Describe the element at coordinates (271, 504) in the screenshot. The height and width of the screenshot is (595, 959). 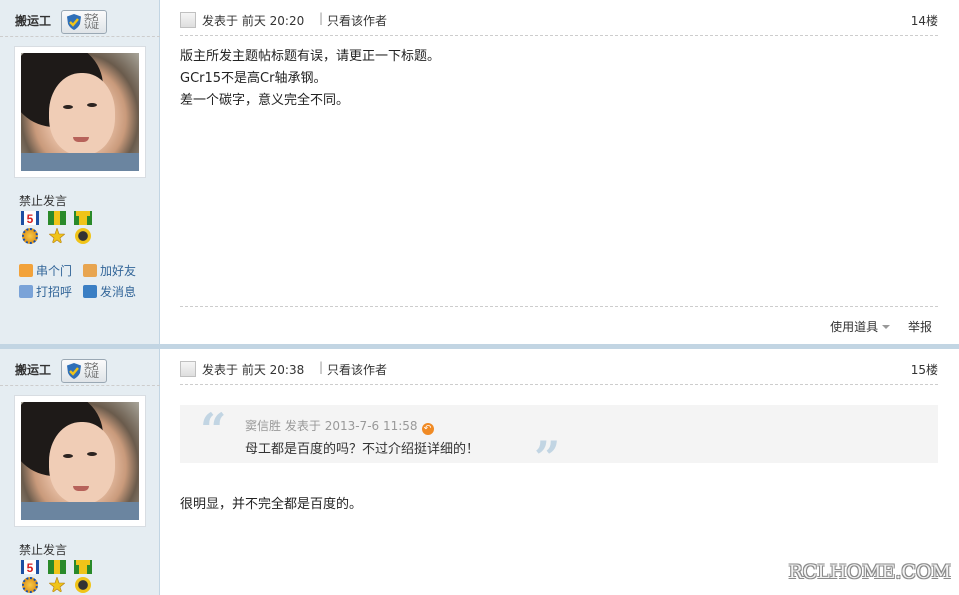
I see `post-content: 很明显，并不完全都是百度的。` at that location.